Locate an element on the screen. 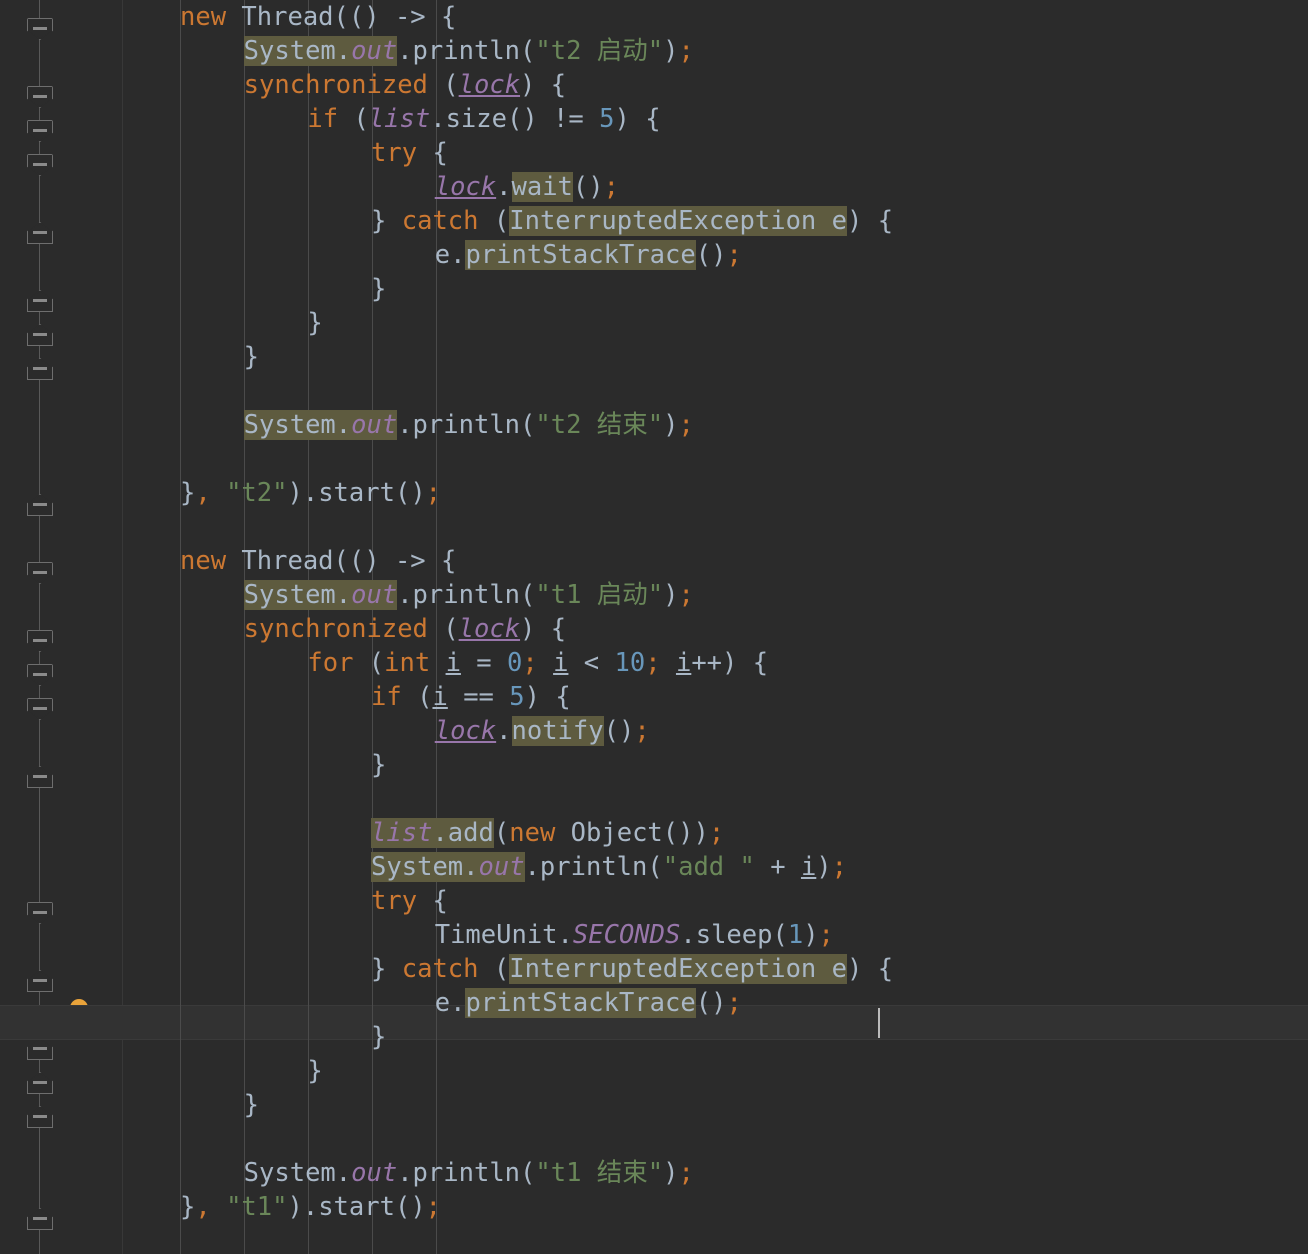  fold-rail is located at coordinates (39, 627).